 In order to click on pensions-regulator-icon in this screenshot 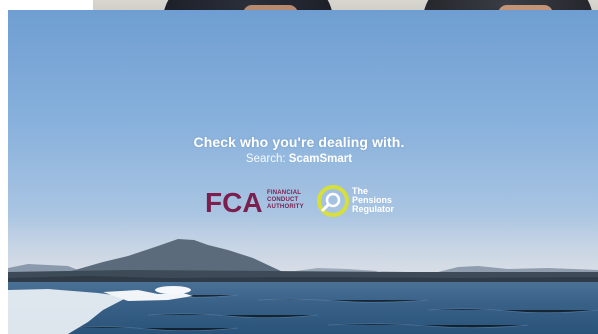, I will do `click(333, 201)`.